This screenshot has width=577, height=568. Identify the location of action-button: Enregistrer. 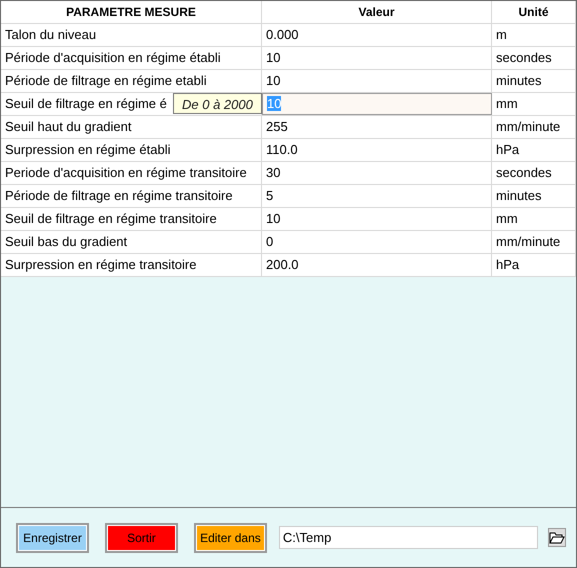
(52, 537).